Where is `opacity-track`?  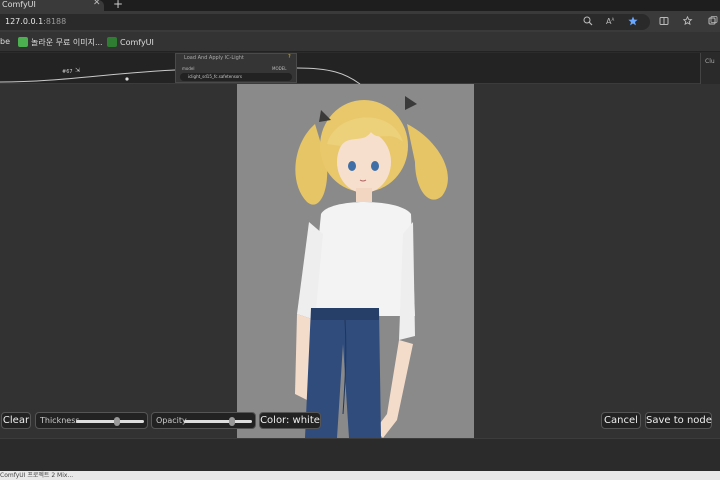 opacity-track is located at coordinates (218, 421).